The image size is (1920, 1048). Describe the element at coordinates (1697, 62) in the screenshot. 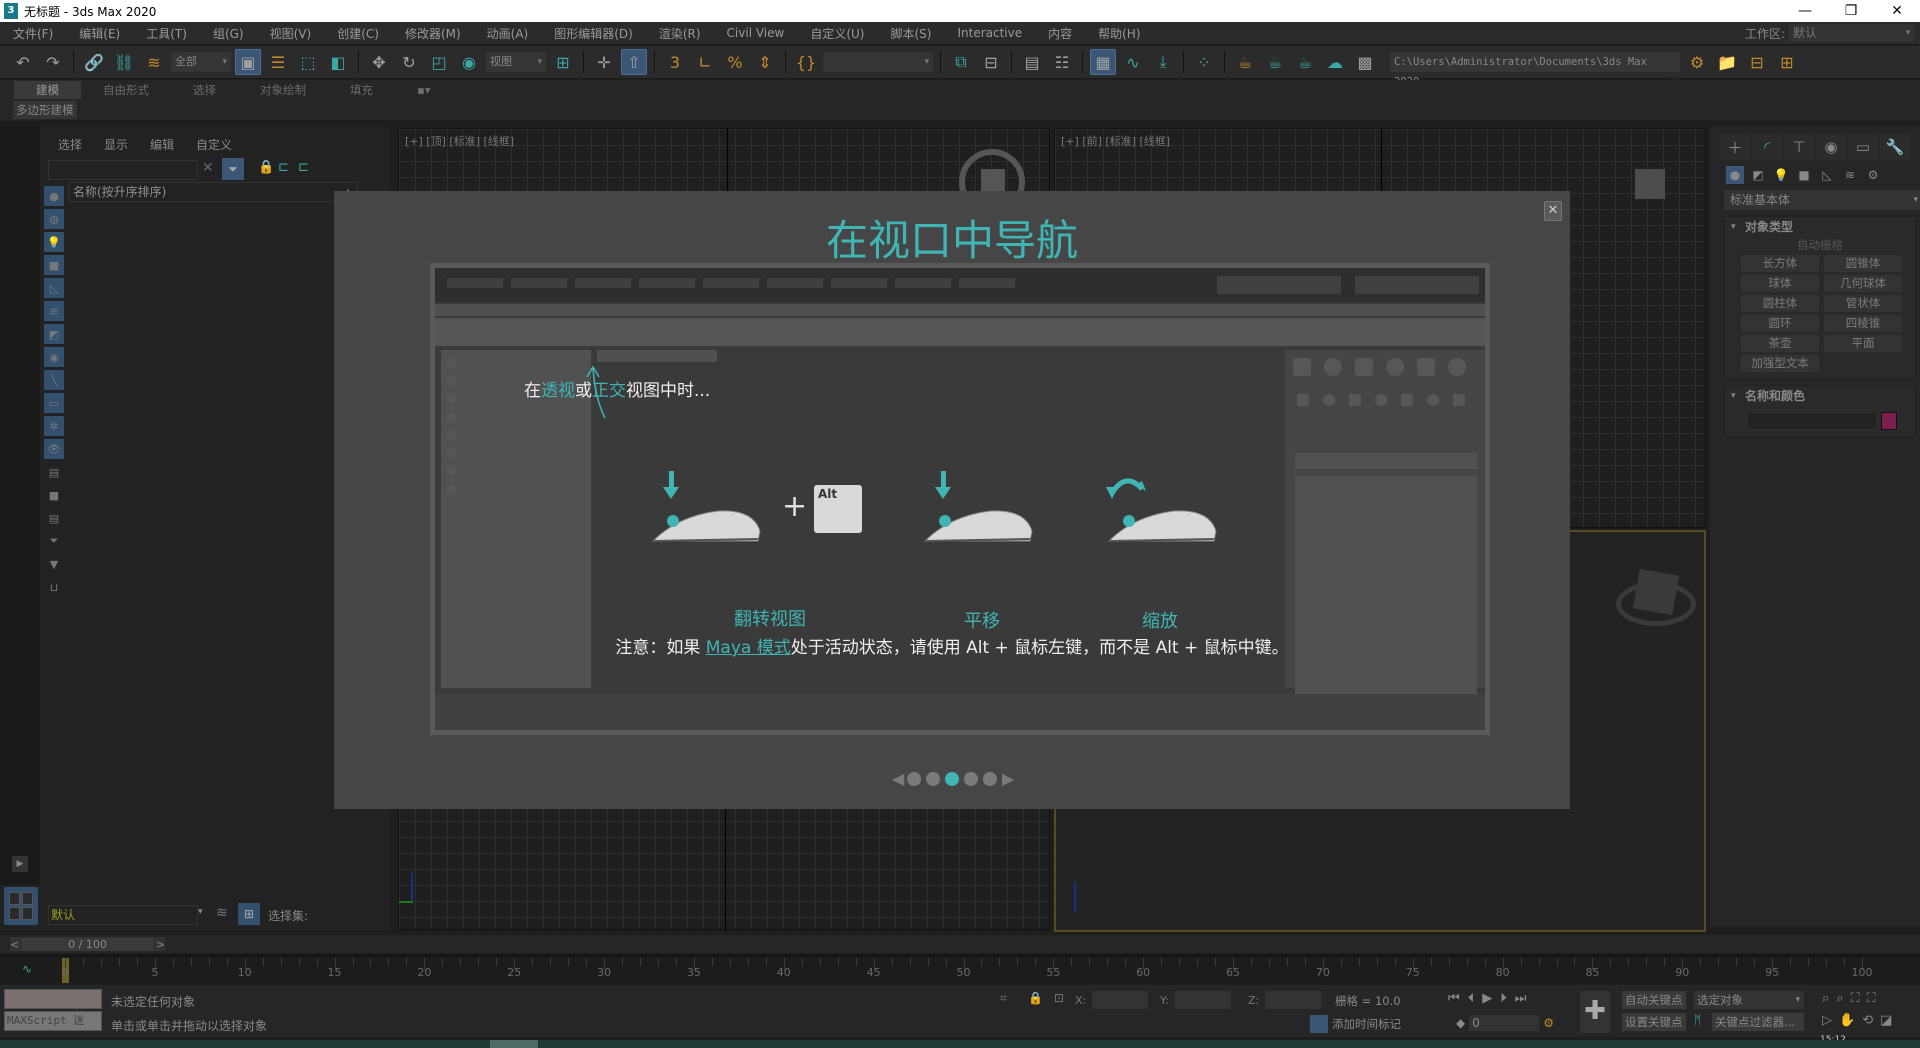

I see `project-settings-icon: ⚙` at that location.